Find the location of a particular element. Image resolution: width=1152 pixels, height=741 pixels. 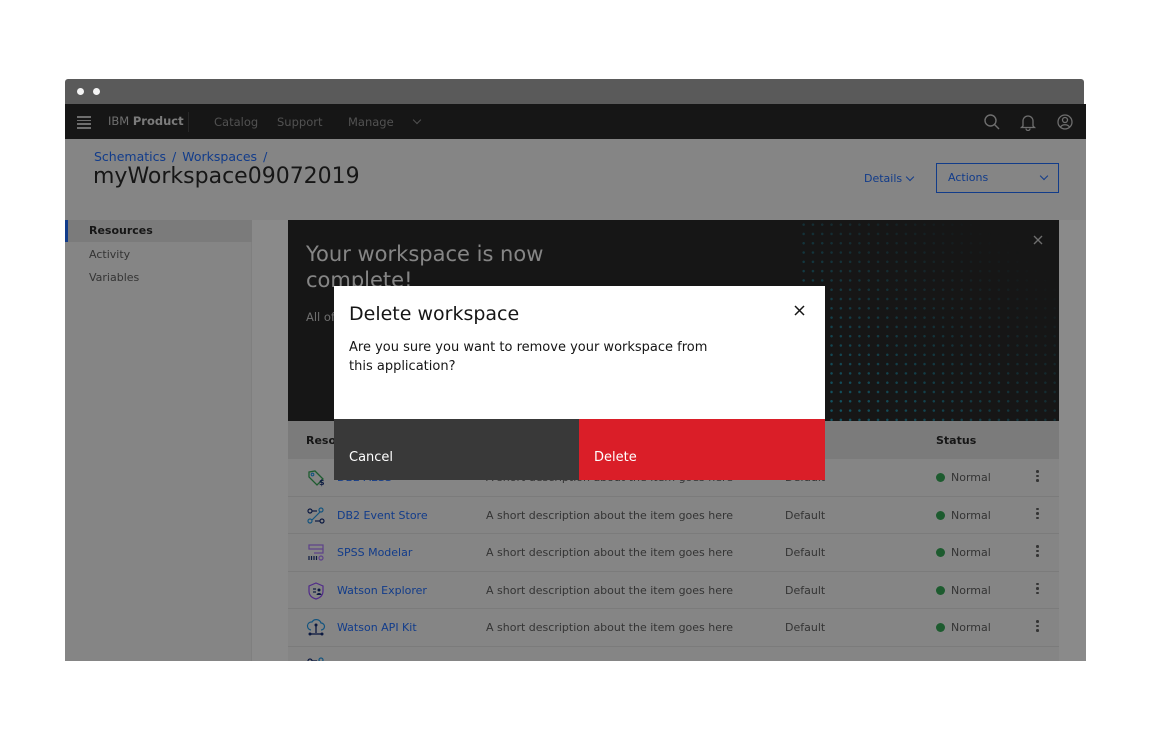

window-titlebar is located at coordinates (574, 91).